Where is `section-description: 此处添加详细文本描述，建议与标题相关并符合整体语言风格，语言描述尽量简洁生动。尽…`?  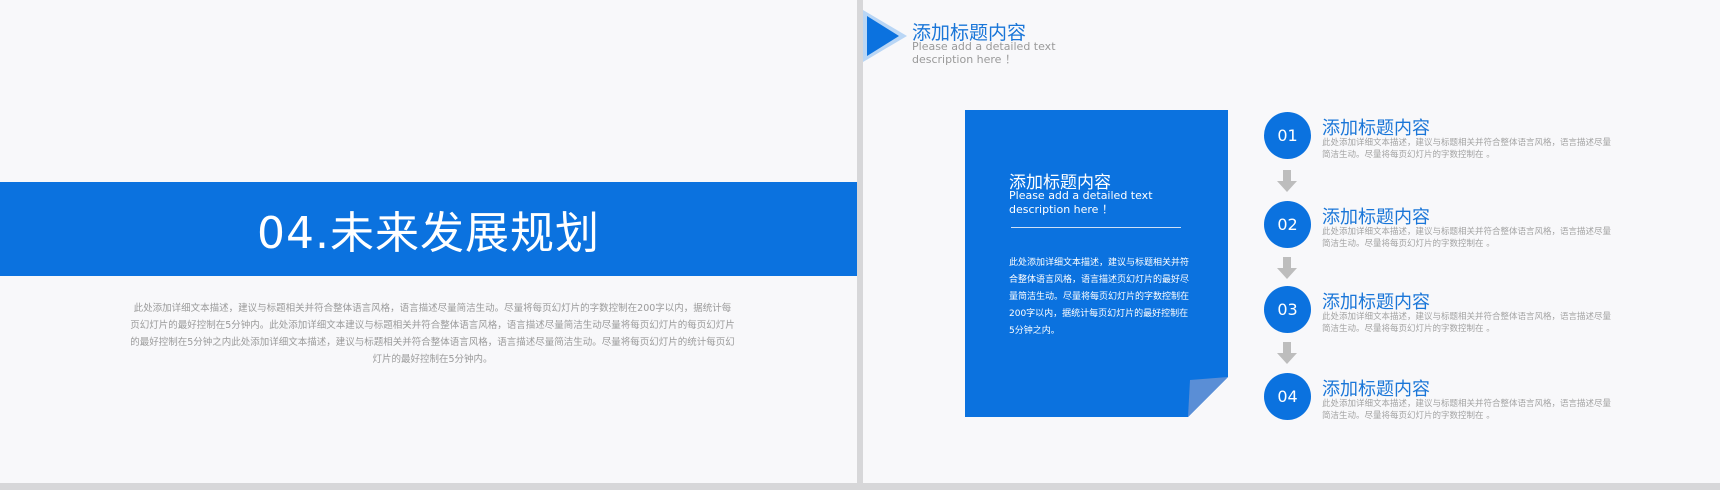 section-description: 此处添加详细文本描述，建议与标题相关并符合整体语言风格，语言描述尽量简洁生动。尽… is located at coordinates (432, 334).